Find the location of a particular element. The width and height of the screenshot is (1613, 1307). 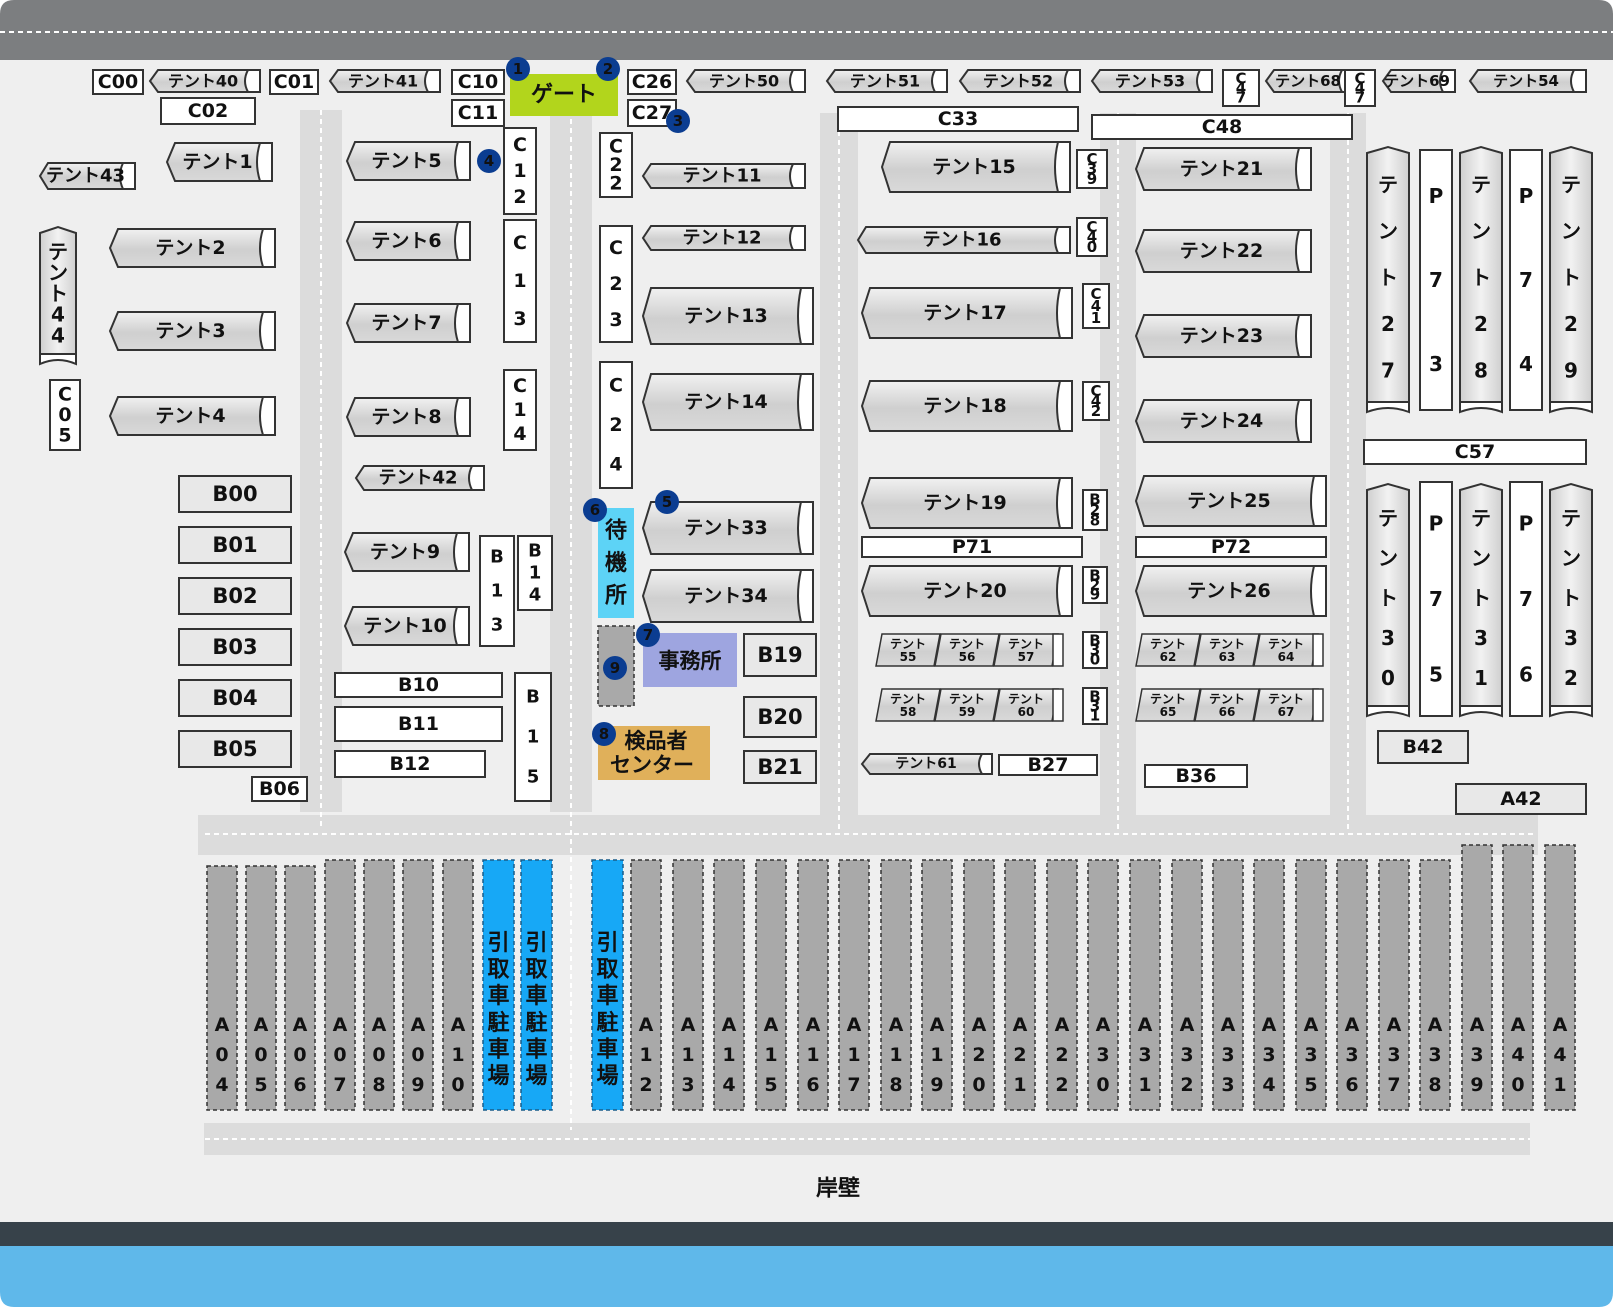

tent-テント69: テント69 is located at coordinates (1418, 81).